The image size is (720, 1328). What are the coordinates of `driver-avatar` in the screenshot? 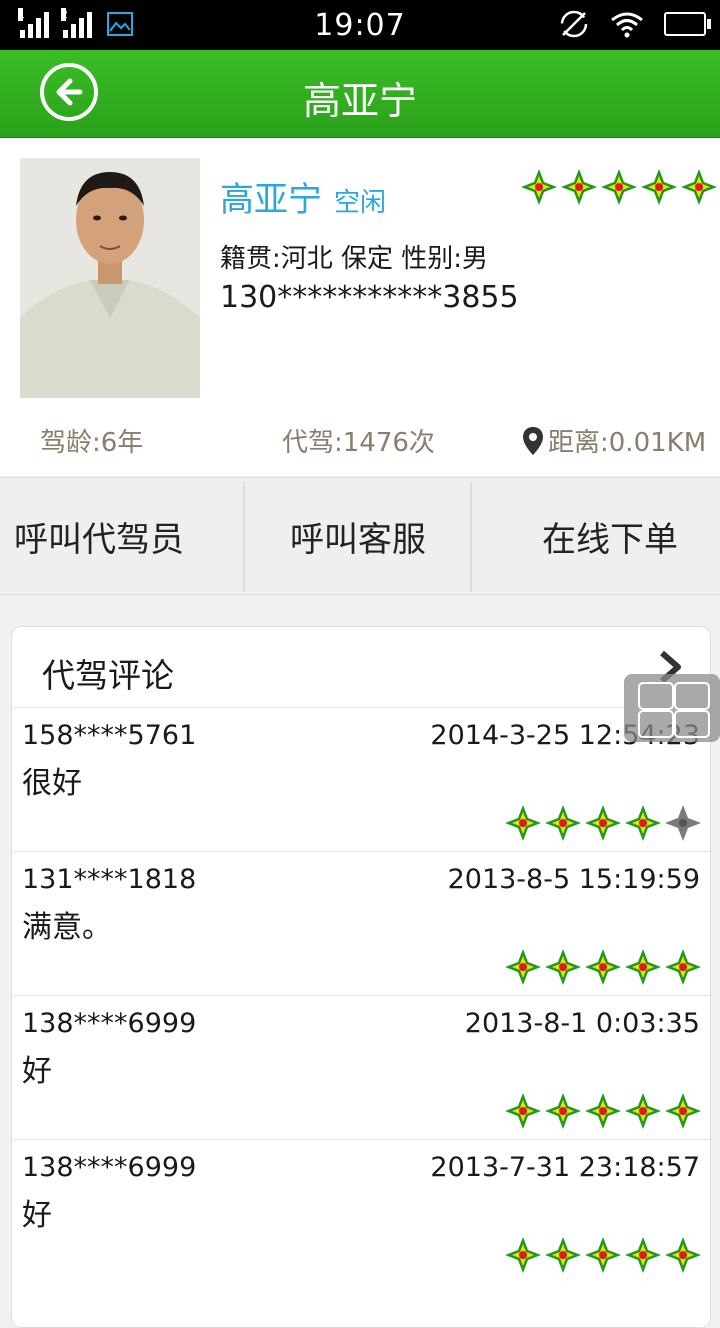 It's located at (110, 278).